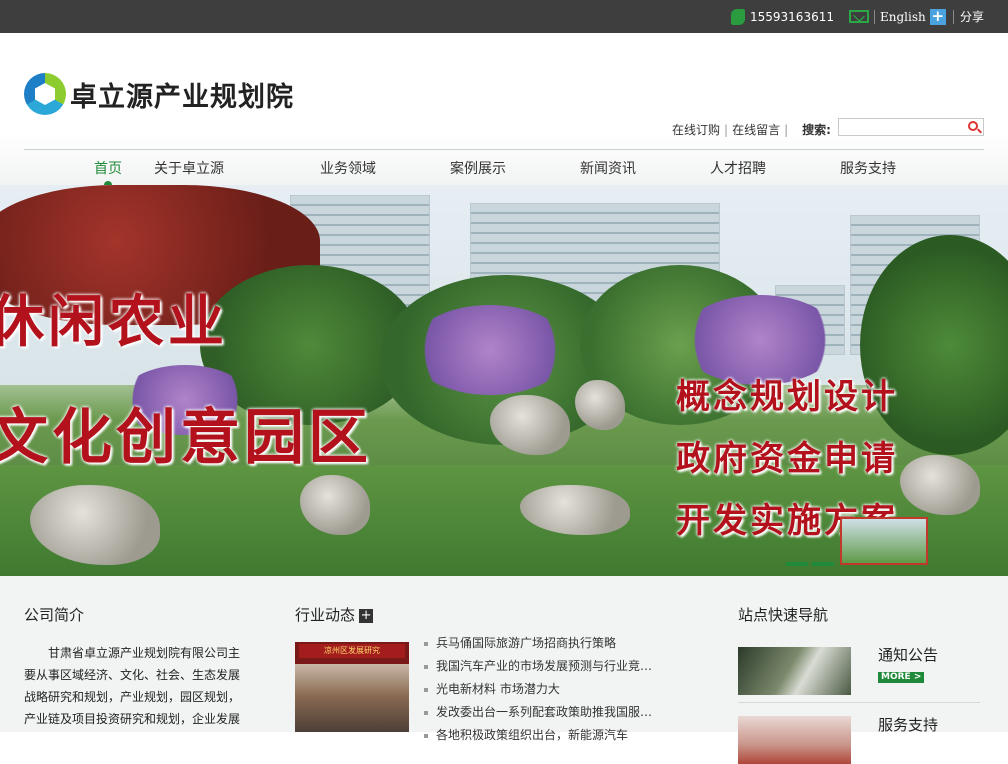 This screenshot has height=764, width=1008. I want to click on notice-more-link: MORE >, so click(901, 677).